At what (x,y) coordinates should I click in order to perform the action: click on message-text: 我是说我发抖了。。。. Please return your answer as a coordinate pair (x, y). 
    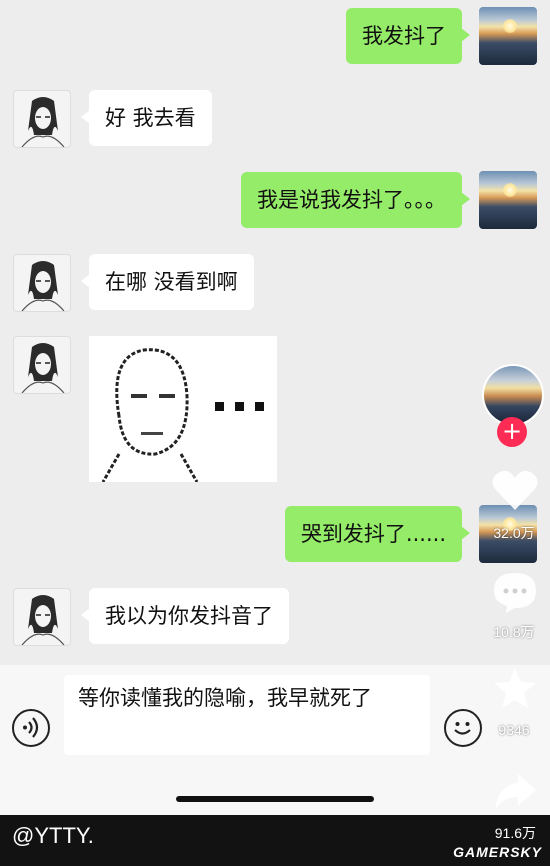
    Looking at the image, I should click on (351, 200).